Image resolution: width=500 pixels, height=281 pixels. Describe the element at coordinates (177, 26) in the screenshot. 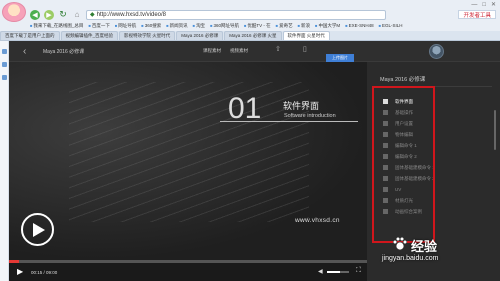

I see `bookmark-item: 新闻资讯` at that location.